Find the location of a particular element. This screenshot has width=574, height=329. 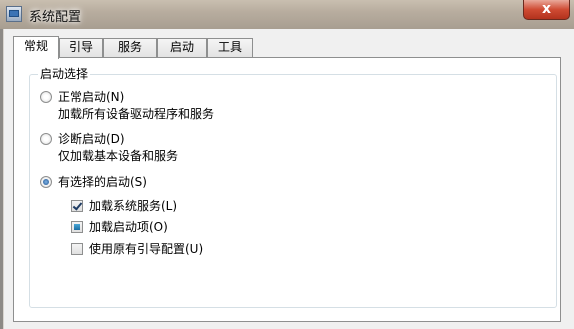

tab-tools: 工具 is located at coordinates (230, 47).